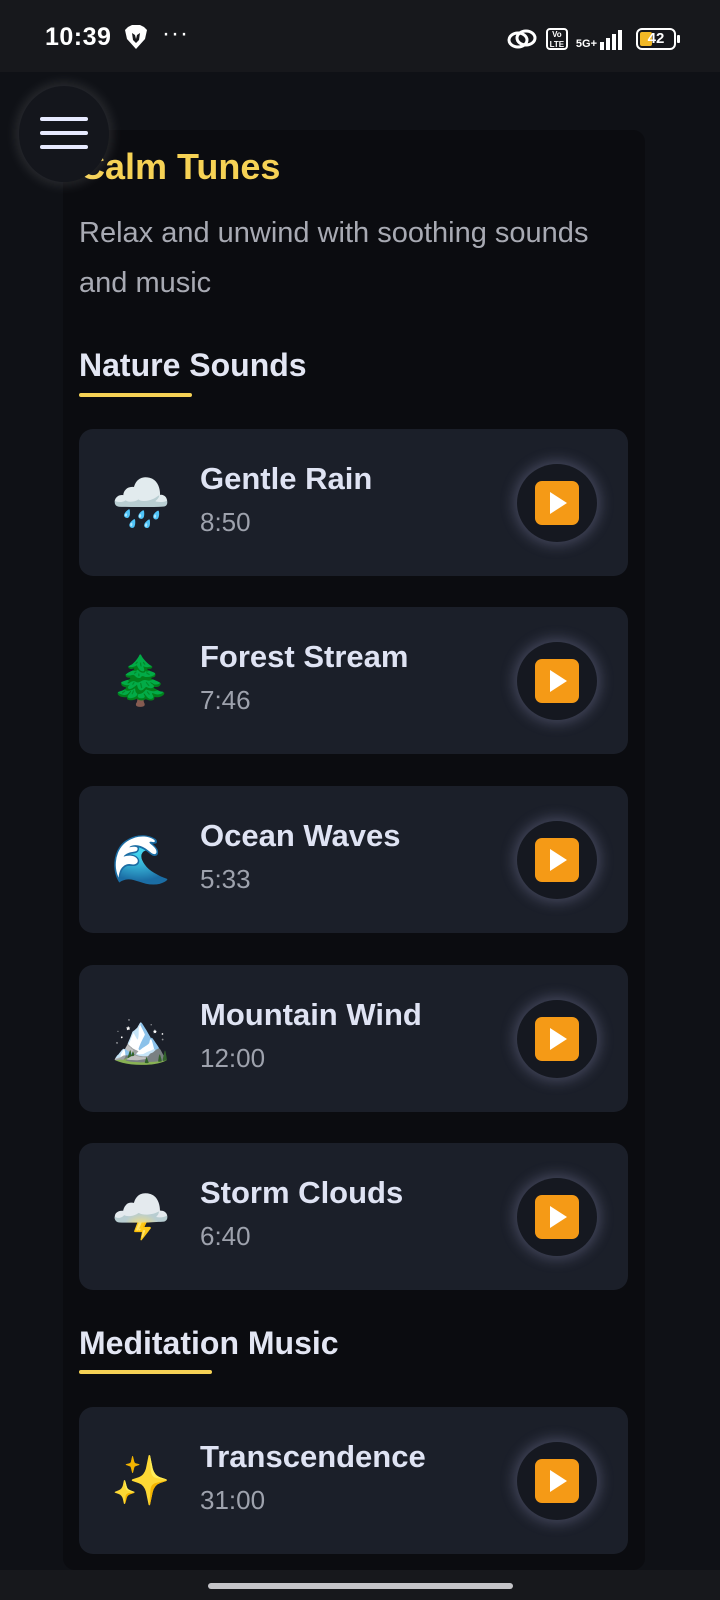  I want to click on menu-button, so click(64, 134).